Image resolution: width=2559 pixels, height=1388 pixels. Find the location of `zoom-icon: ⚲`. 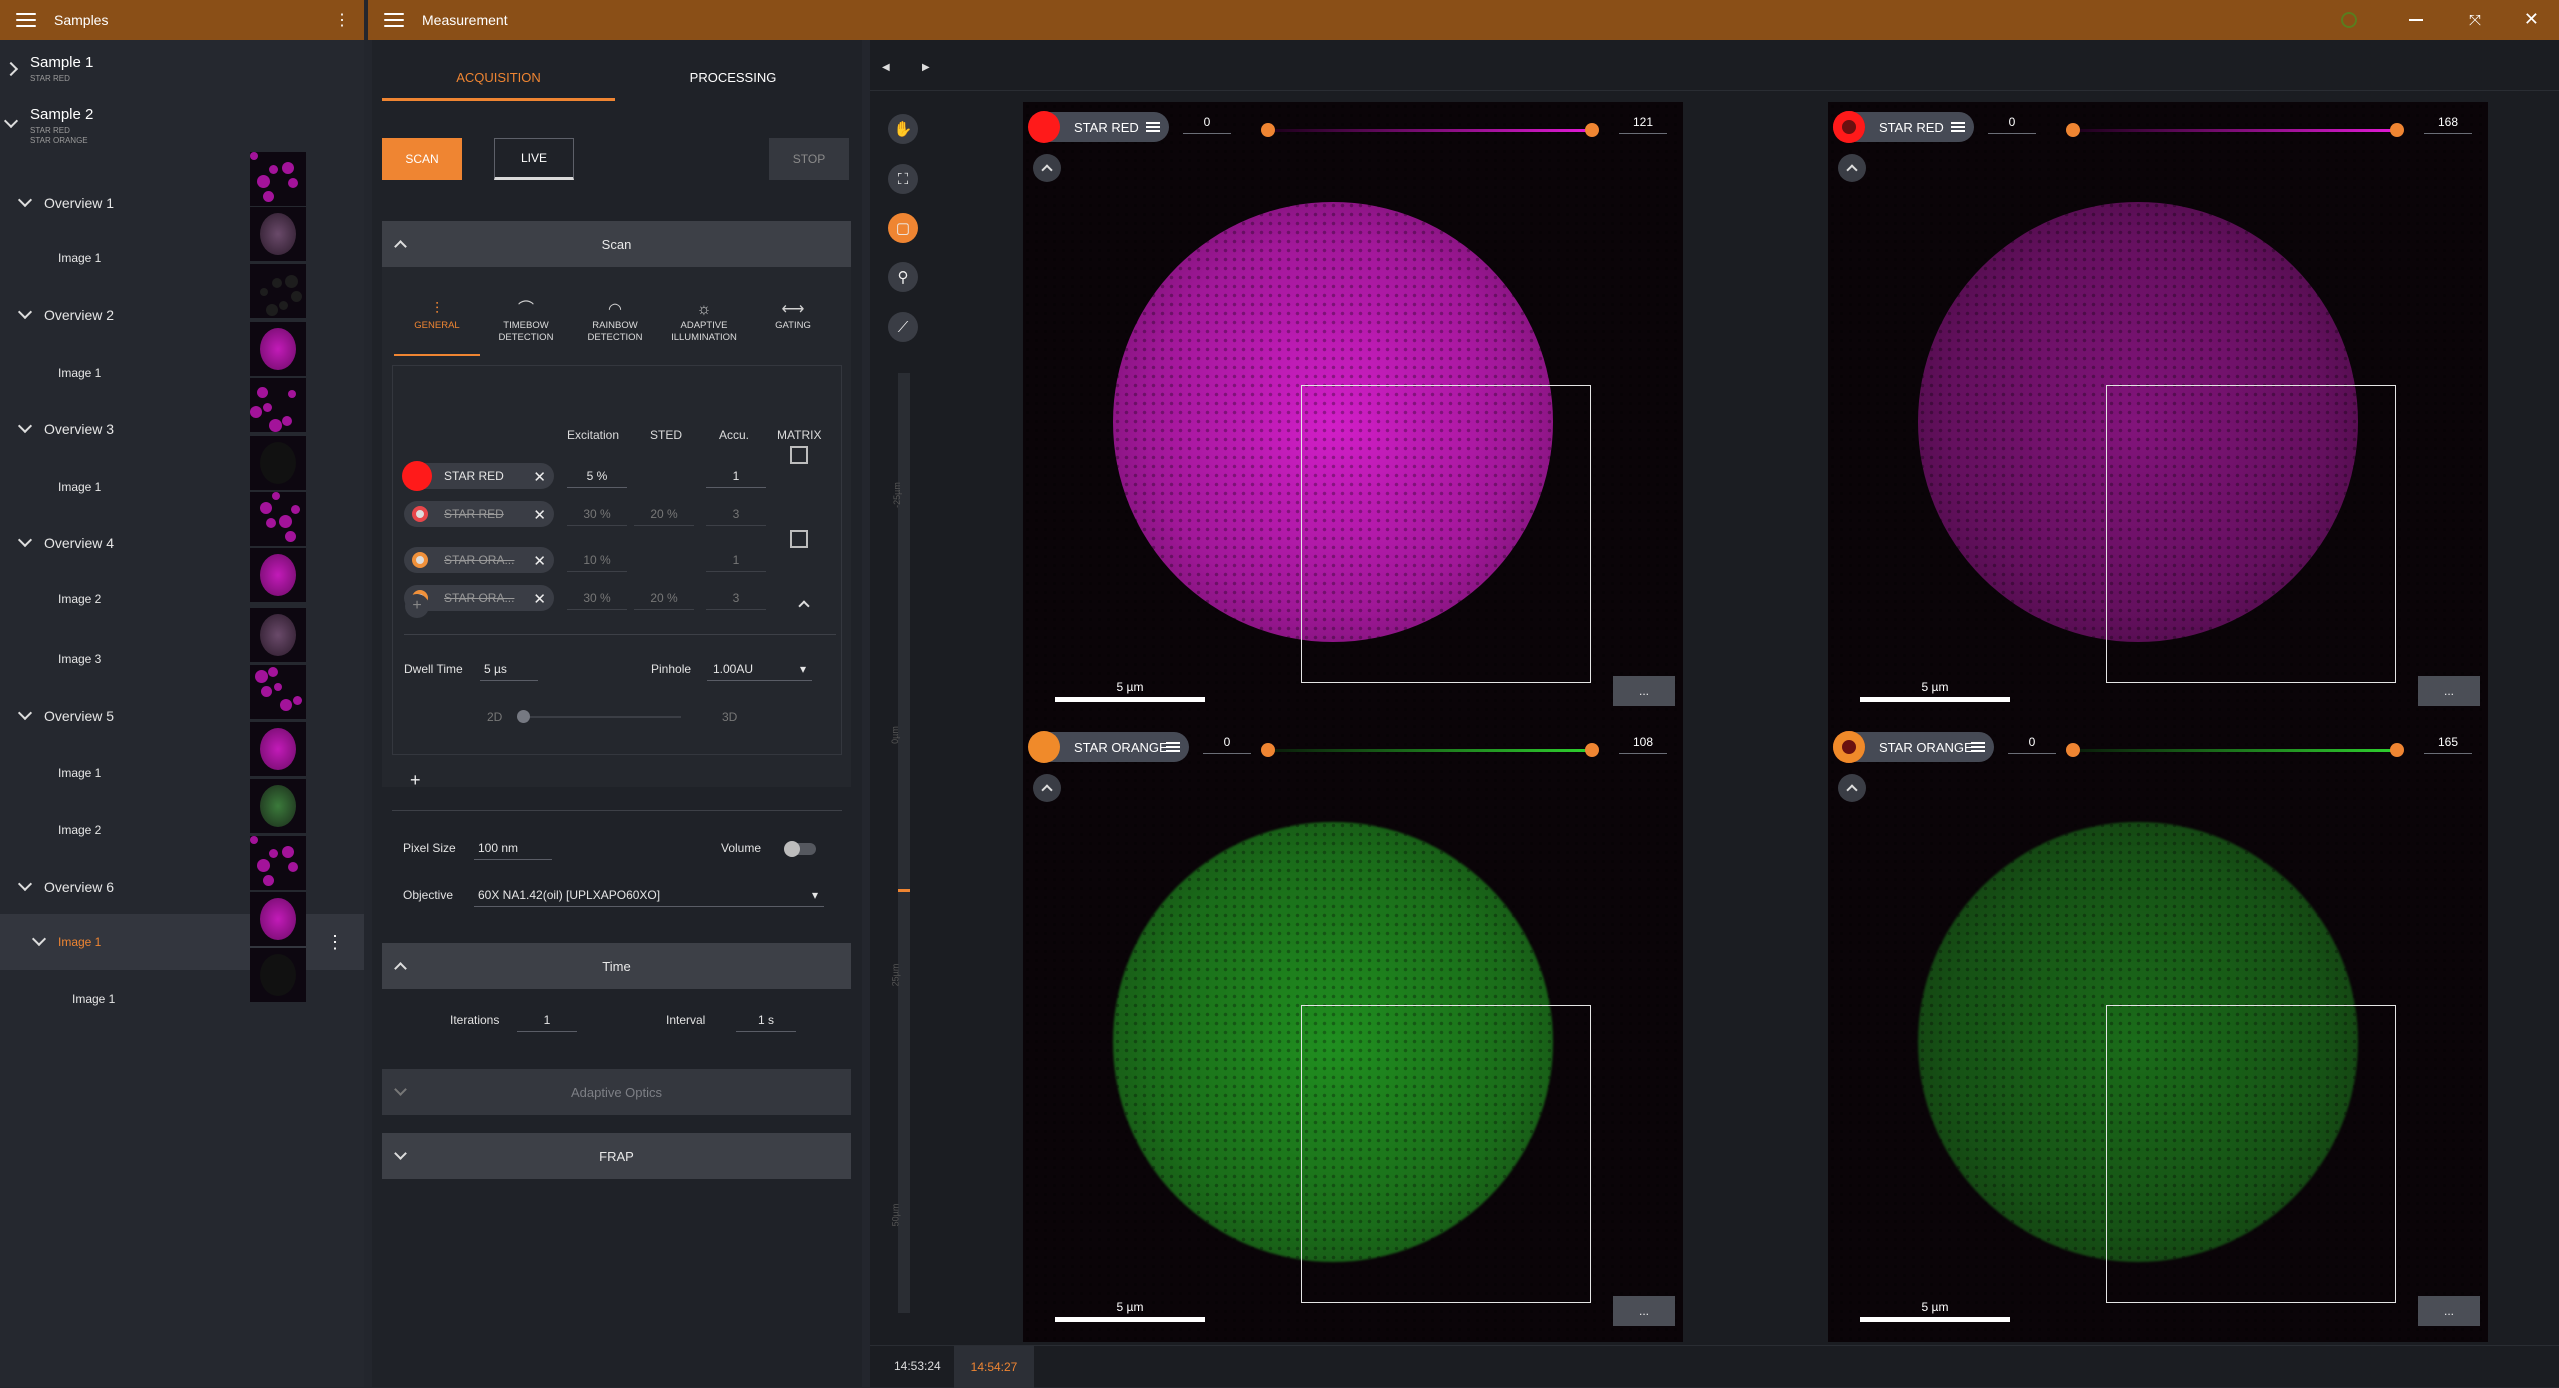

zoom-icon: ⚲ is located at coordinates (903, 277).